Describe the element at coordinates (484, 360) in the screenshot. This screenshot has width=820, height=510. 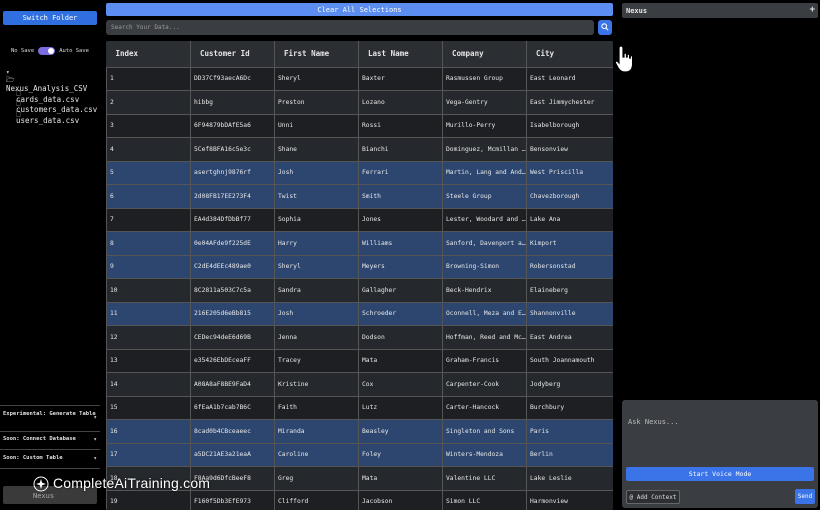
I see `table-cell: Graham-Francis` at that location.